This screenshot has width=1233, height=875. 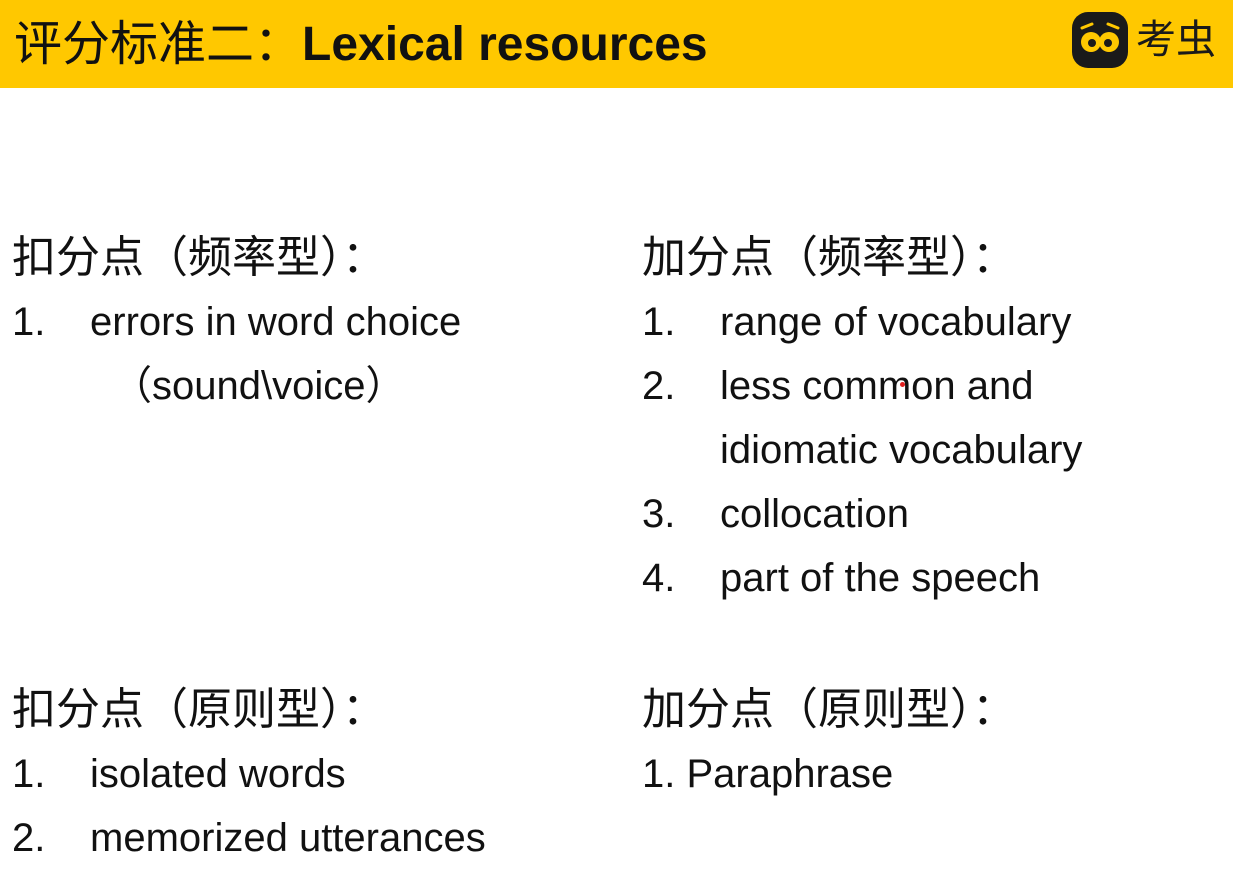 I want to click on list-item: 1. range of vocabulary, so click(x=862, y=322).